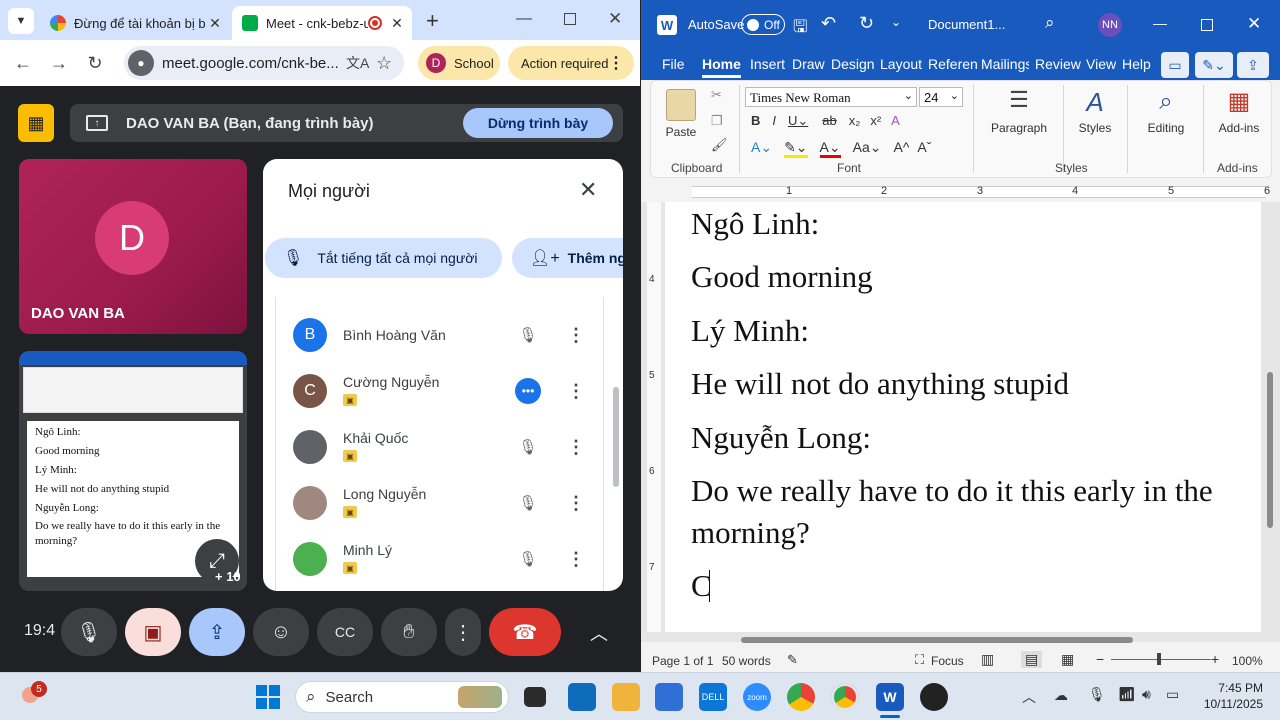 This screenshot has width=1280, height=720. What do you see at coordinates (153, 632) in the screenshot?
I see `camera-button: ▣` at bounding box center [153, 632].